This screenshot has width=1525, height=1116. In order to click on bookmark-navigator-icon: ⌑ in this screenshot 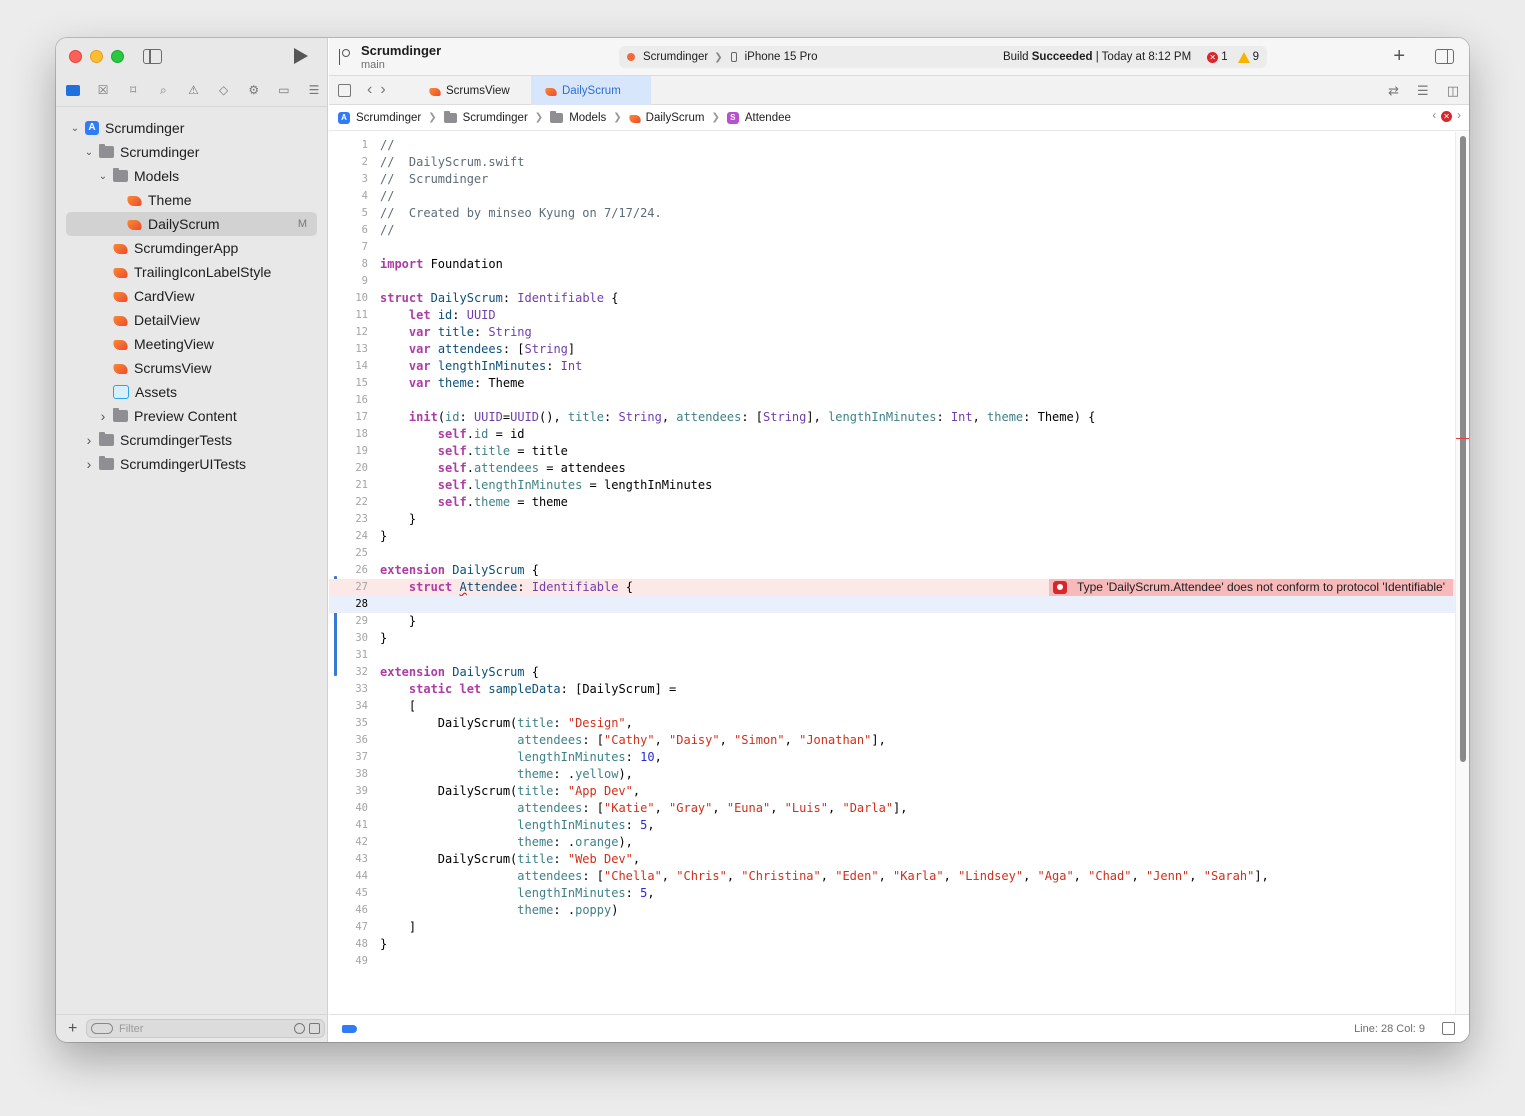, I will do `click(133, 90)`.